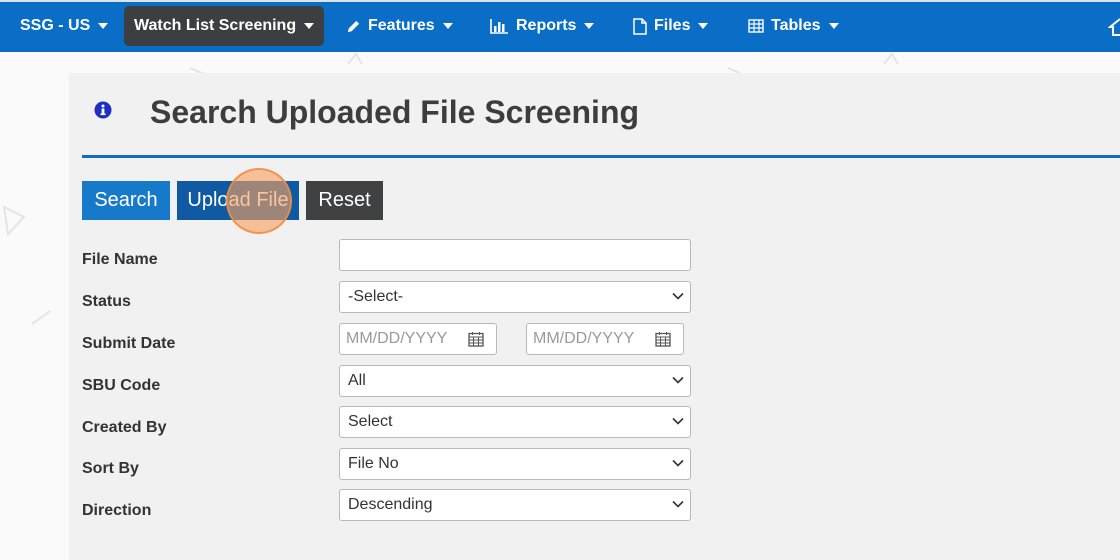 This screenshot has height=560, width=1120. I want to click on home-icon, so click(1113, 29).